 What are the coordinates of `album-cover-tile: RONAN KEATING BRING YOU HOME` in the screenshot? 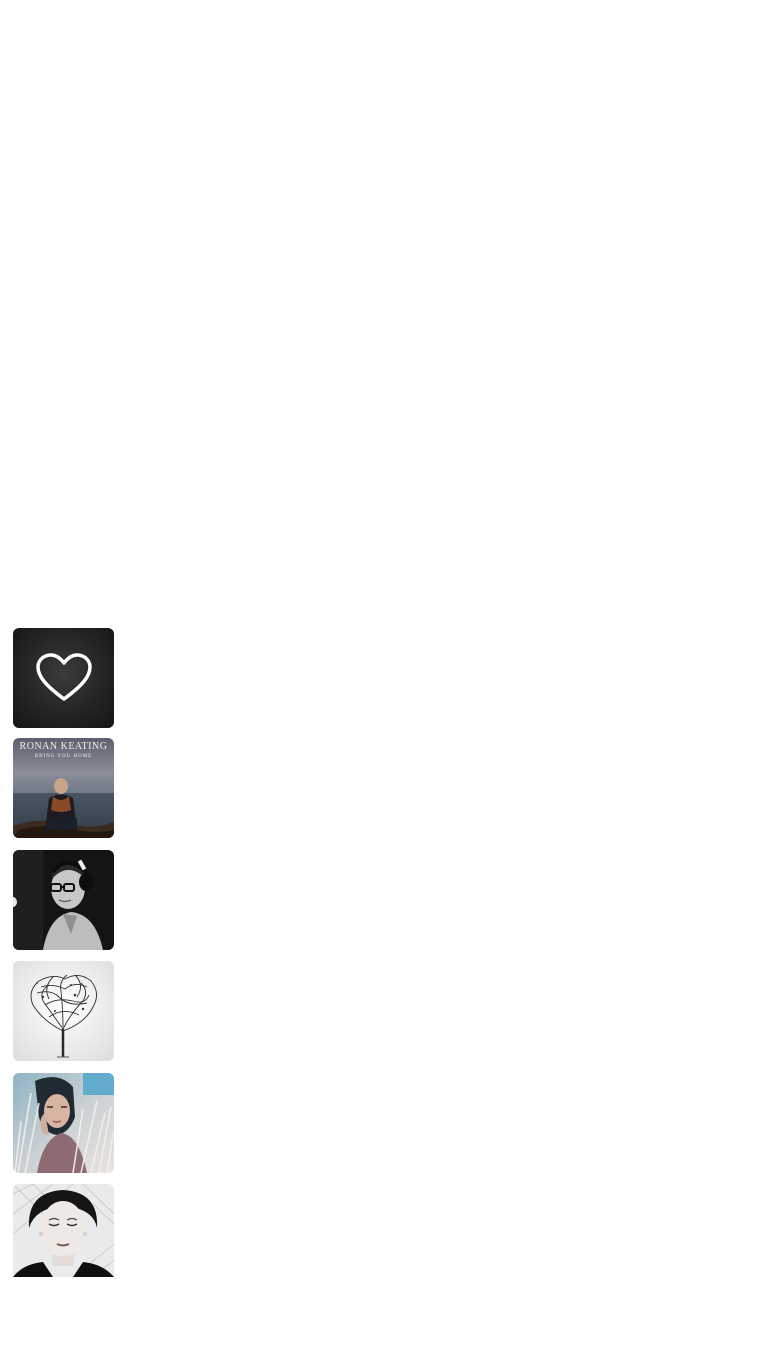 It's located at (63, 788).